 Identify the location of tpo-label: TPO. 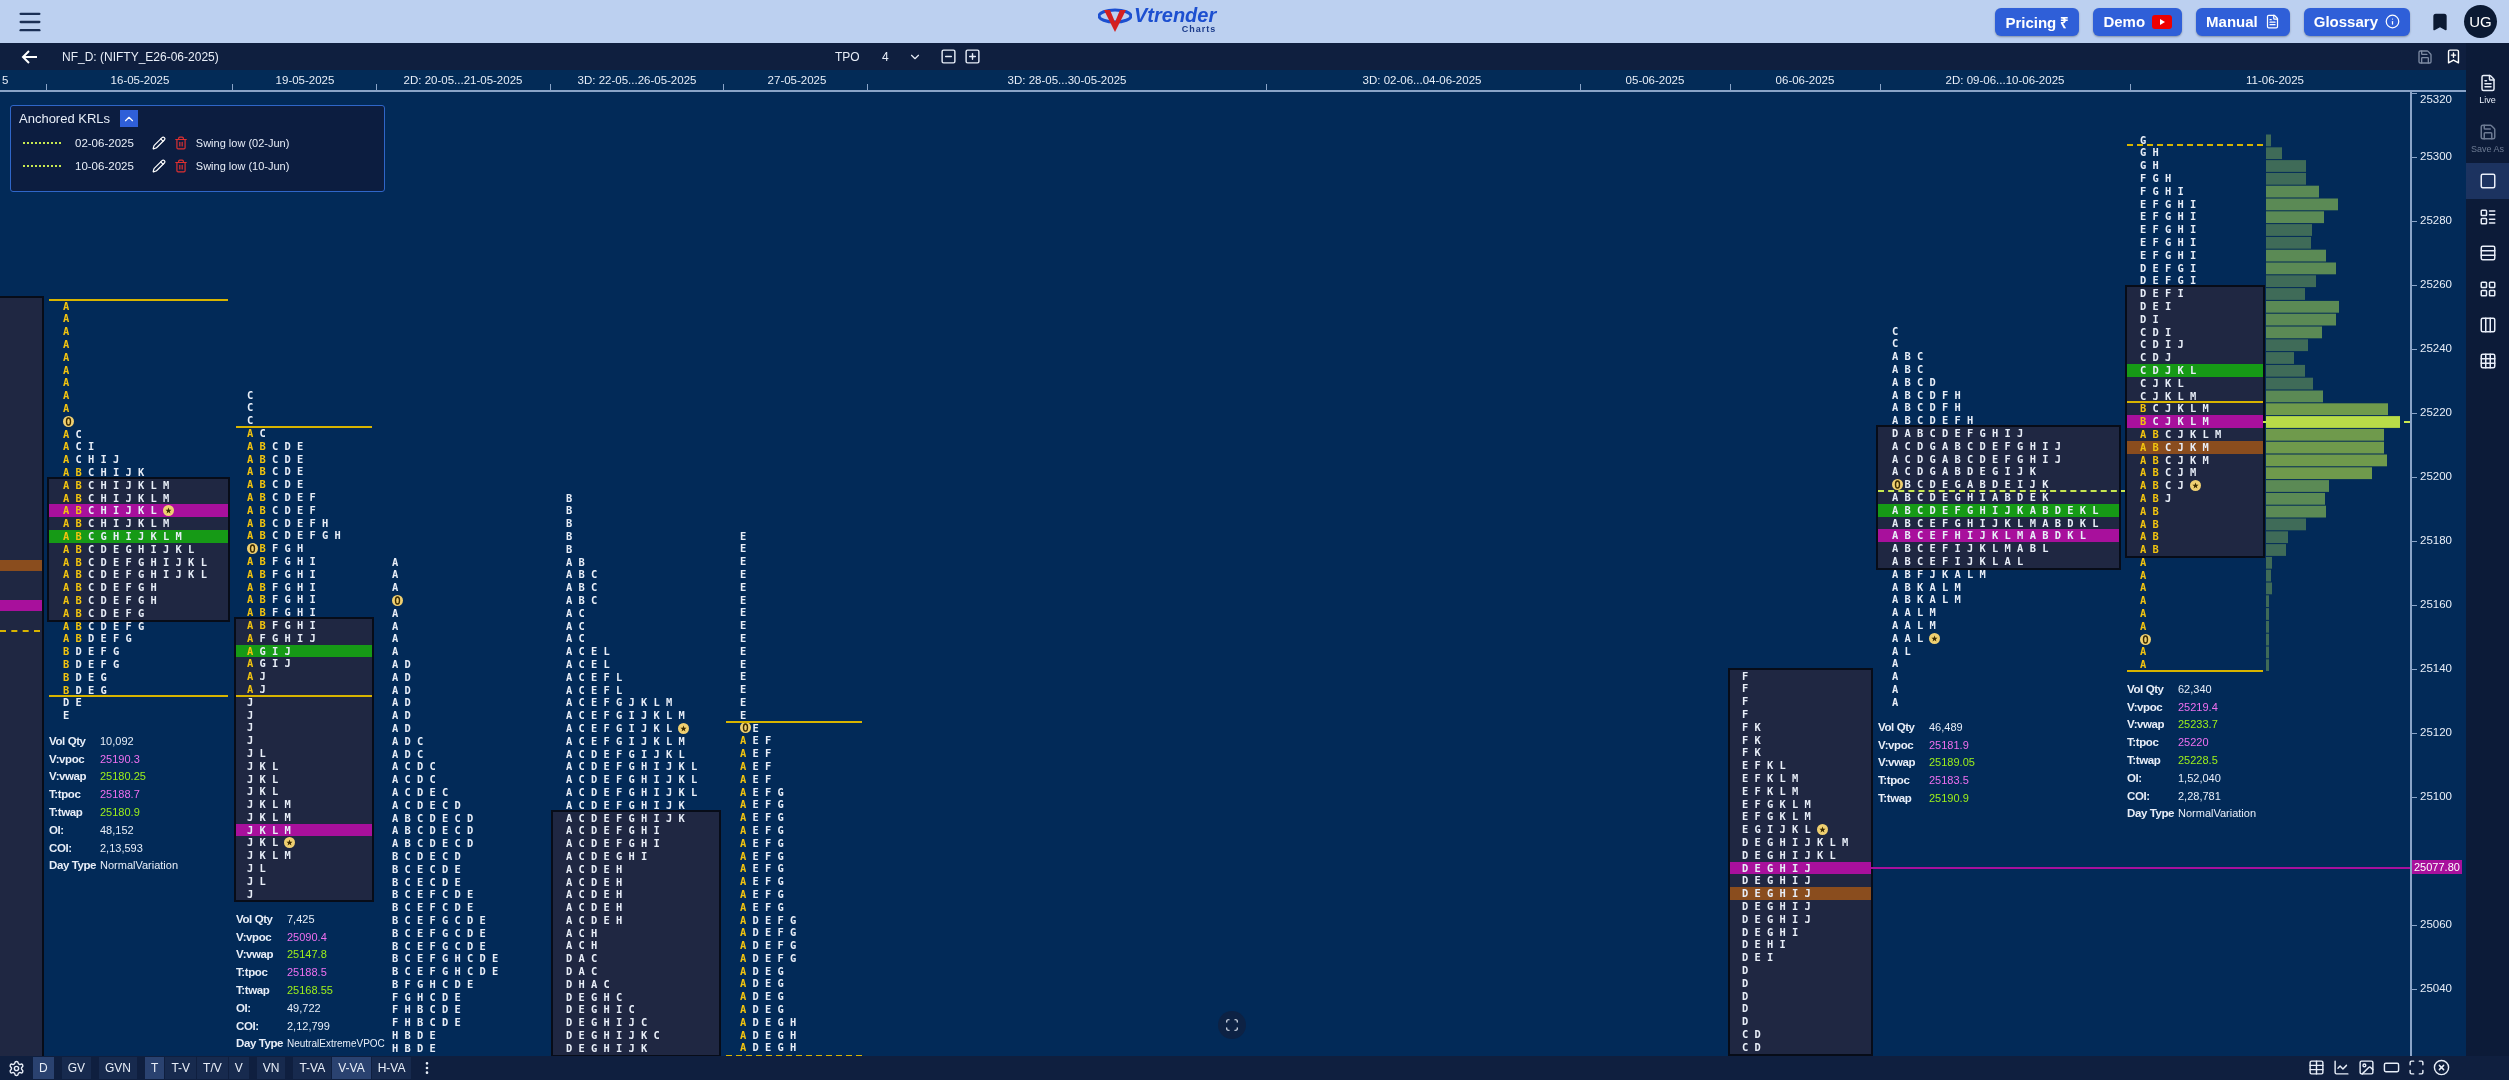
(847, 56).